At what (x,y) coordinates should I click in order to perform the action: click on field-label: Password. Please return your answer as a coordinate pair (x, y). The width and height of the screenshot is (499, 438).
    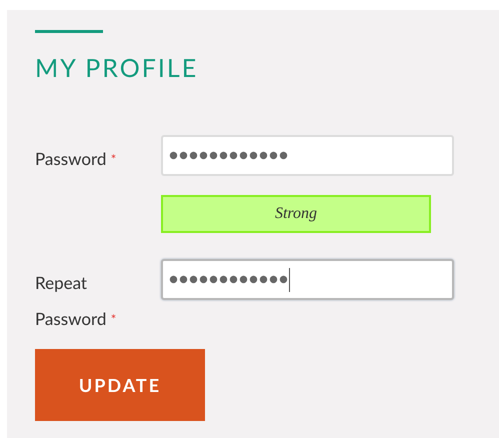
    Looking at the image, I should click on (70, 158).